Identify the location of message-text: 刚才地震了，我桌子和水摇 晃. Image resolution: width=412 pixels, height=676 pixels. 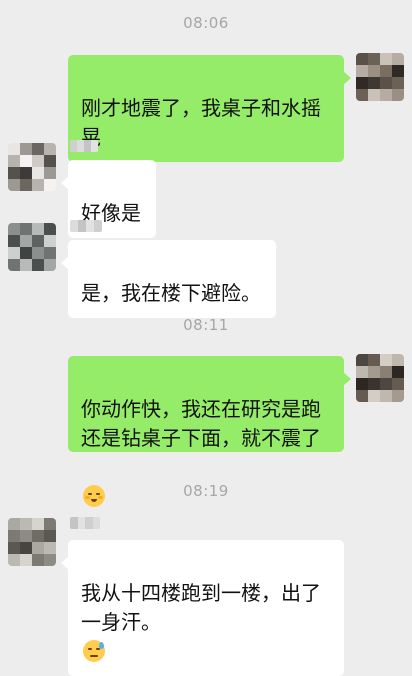
(201, 122).